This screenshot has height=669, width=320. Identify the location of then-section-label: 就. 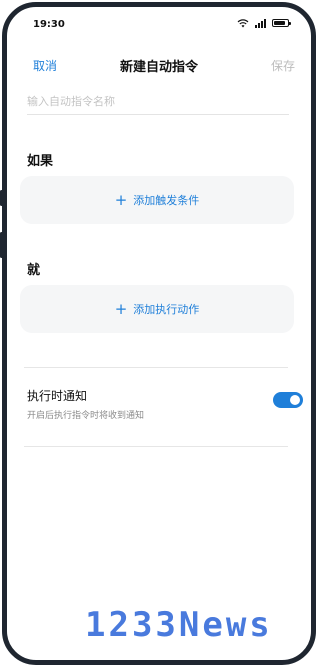
(34, 270).